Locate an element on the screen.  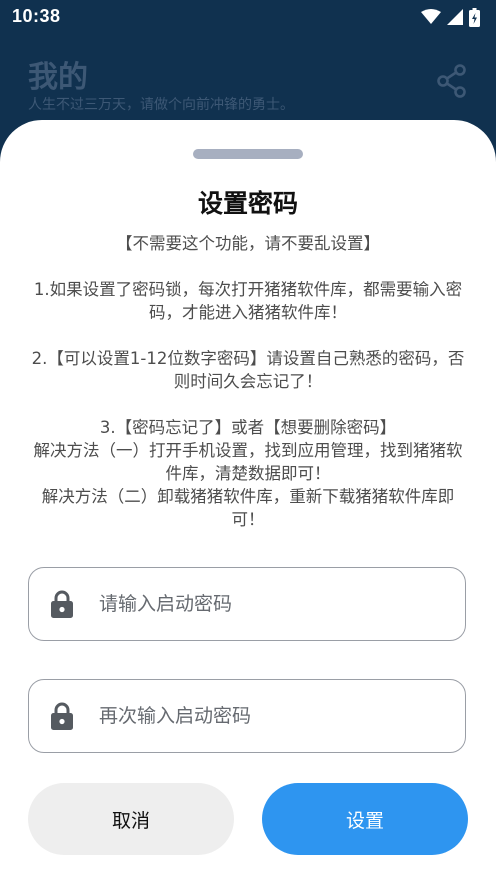
dialog-title: 设置密码 is located at coordinates (247, 203).